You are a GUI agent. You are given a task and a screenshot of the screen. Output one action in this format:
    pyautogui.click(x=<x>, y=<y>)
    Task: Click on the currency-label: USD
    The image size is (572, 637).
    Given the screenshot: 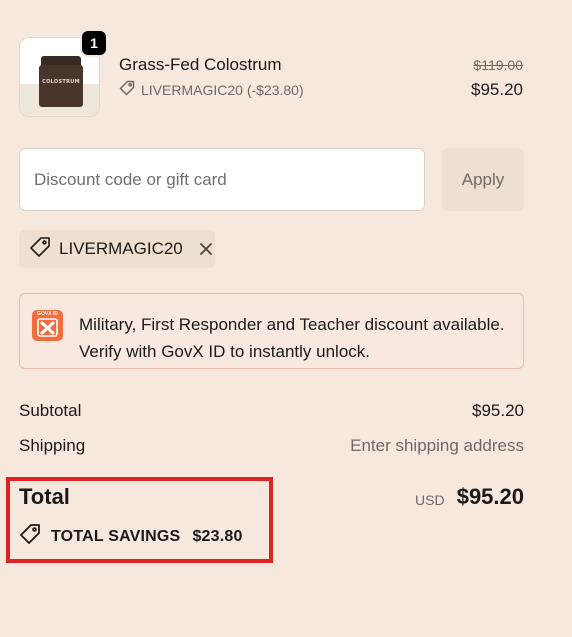 What is the action you would take?
    pyautogui.click(x=430, y=500)
    